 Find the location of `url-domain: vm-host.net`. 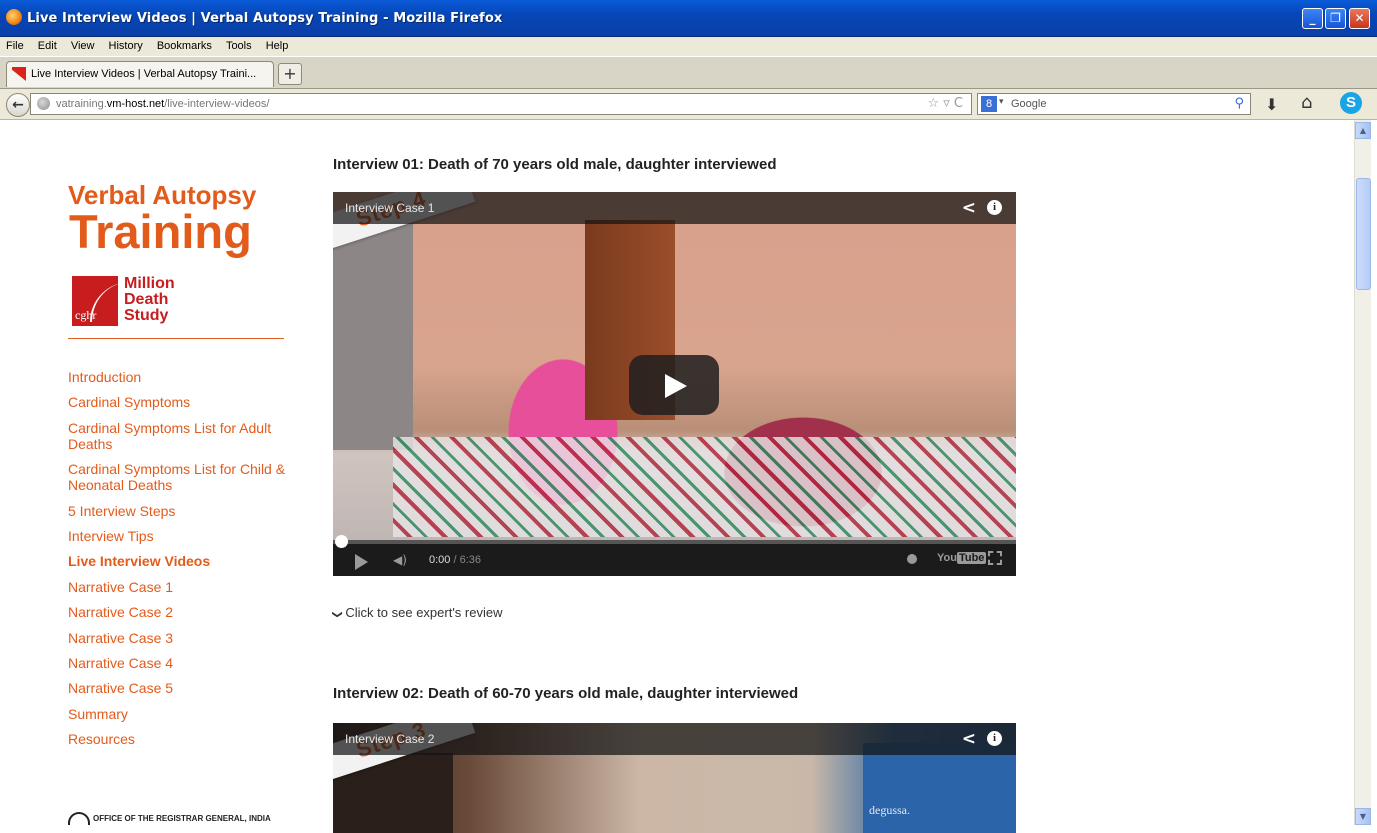

url-domain: vm-host.net is located at coordinates (135, 104).